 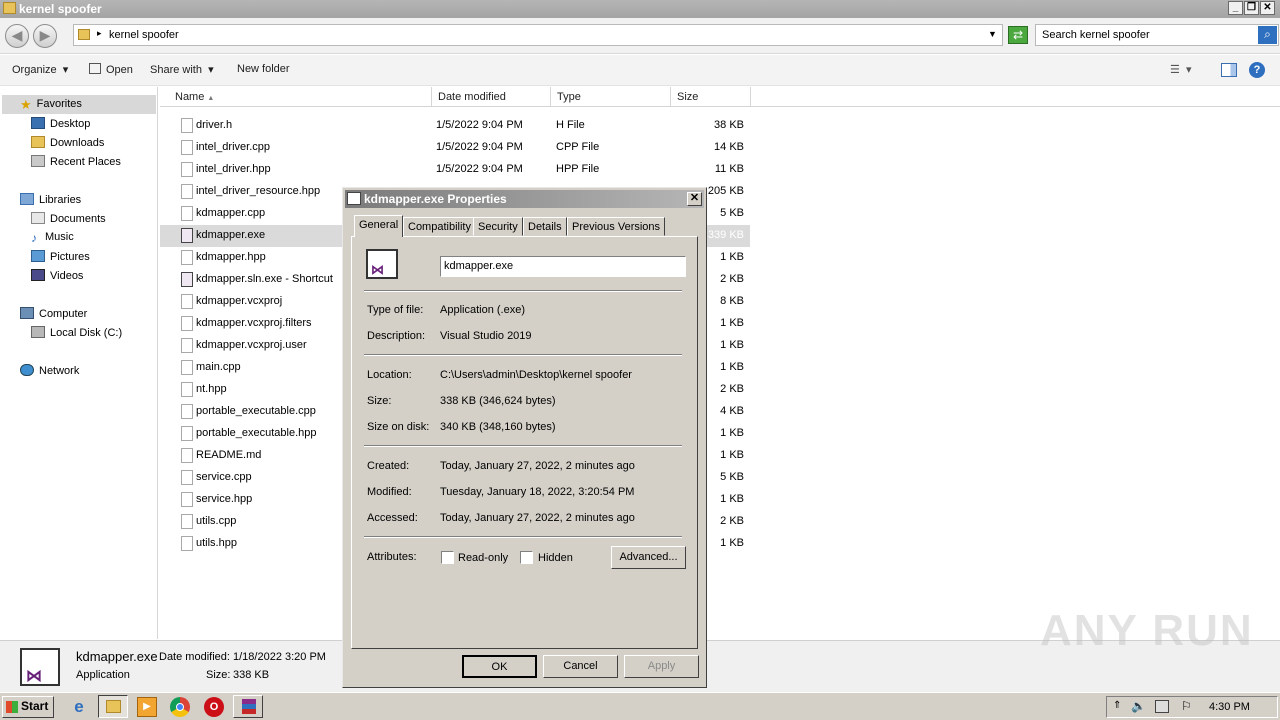 What do you see at coordinates (455, 126) in the screenshot?
I see `file-row: driver.h 1/5/2022 9:04 PM H File 38 KB` at bounding box center [455, 126].